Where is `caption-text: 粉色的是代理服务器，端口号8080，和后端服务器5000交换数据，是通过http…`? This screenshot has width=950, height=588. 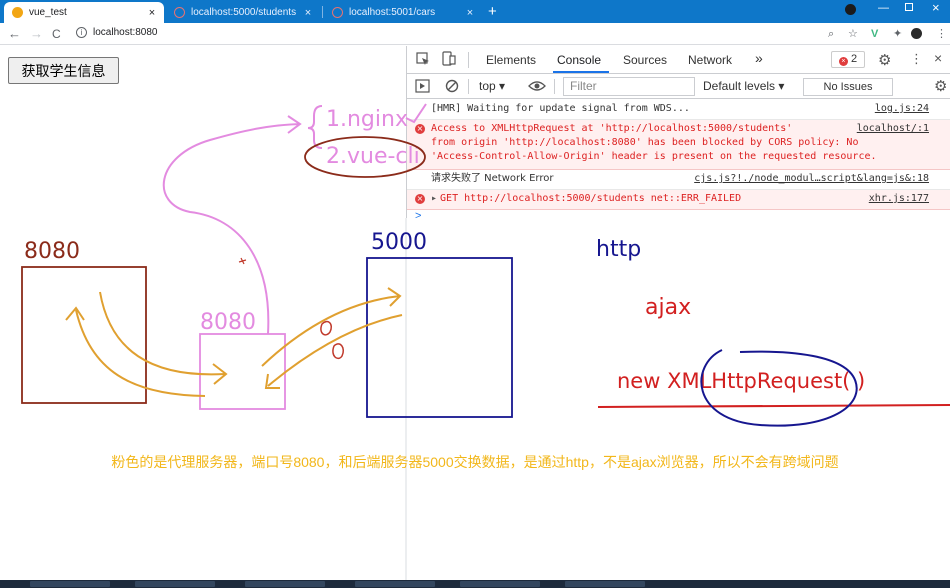 caption-text: 粉色的是代理服务器，端口号8080，和后端服务器5000交换数据，是通过http… is located at coordinates (475, 462).